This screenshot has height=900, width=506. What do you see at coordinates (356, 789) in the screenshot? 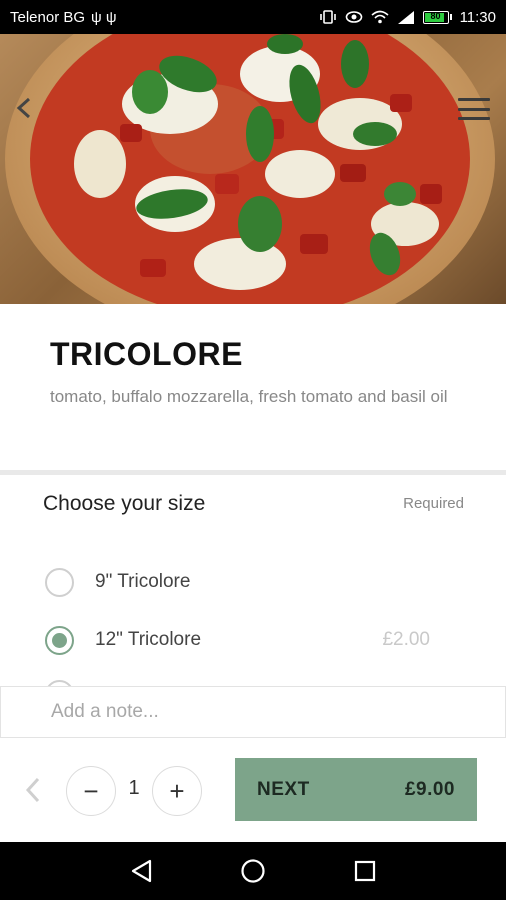
I see `next-button: NEXT £9.00` at bounding box center [356, 789].